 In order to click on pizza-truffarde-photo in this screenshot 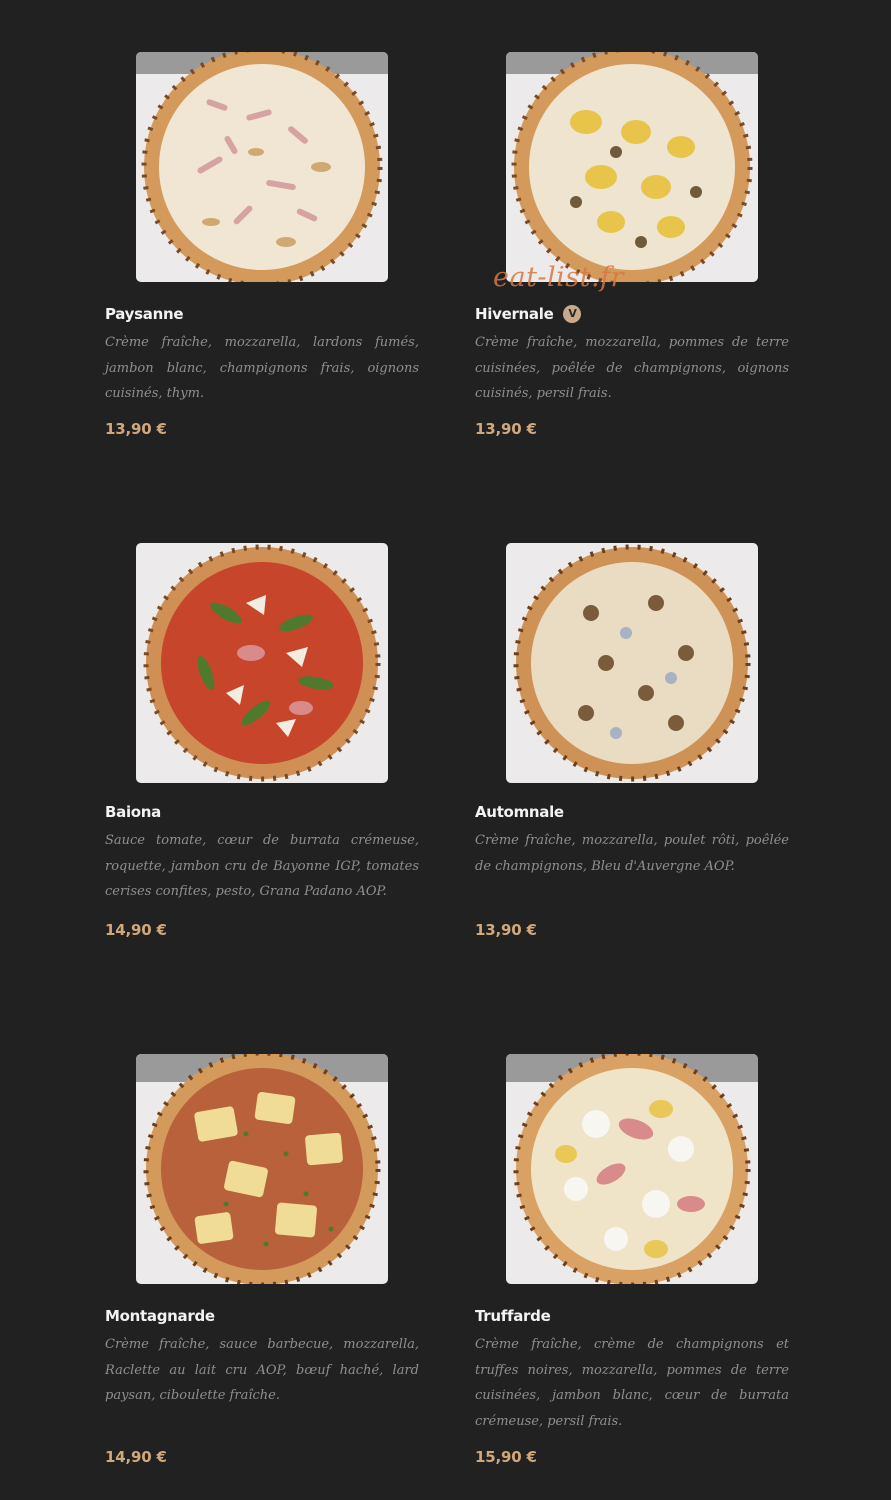, I will do `click(632, 1169)`.